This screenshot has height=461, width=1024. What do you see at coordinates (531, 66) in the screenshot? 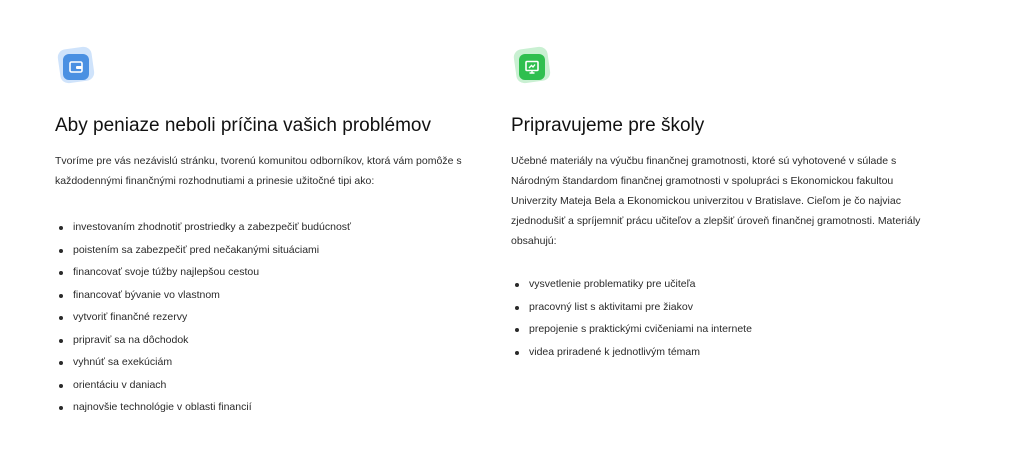
I see `presentation-board-icon` at bounding box center [531, 66].